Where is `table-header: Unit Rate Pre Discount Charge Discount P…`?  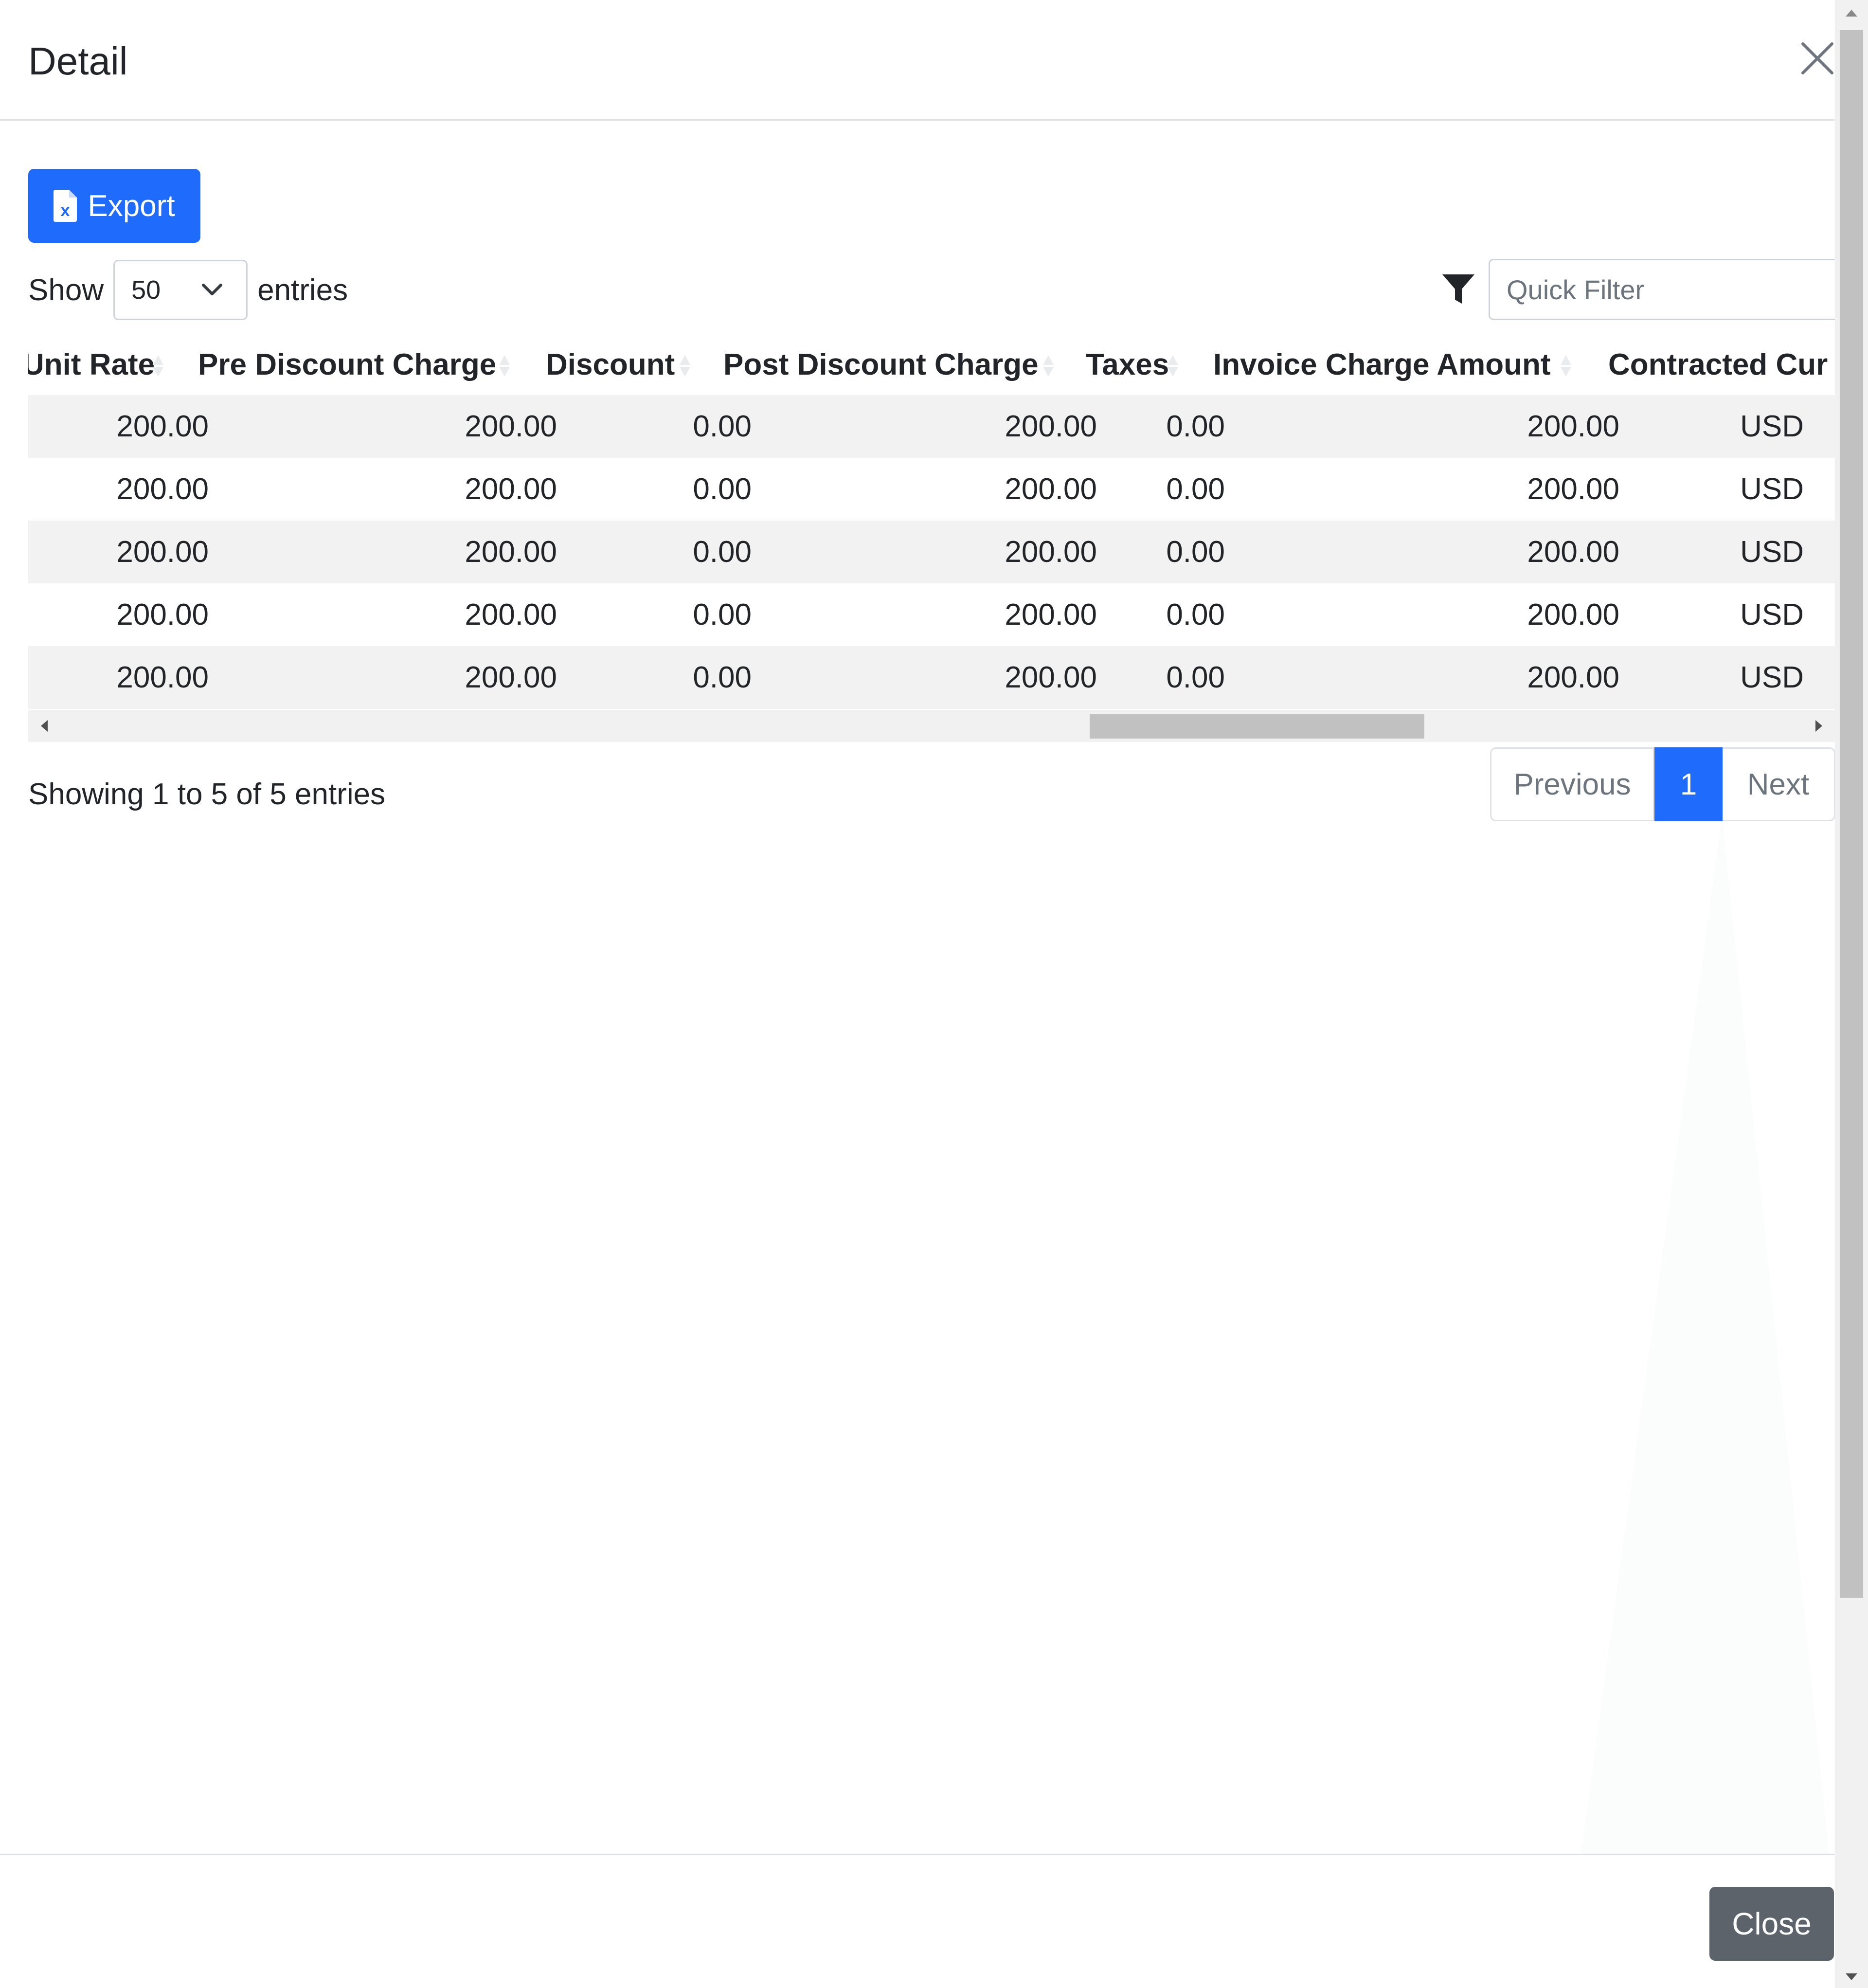 table-header: Unit Rate Pre Discount Charge Discount P… is located at coordinates (931, 365).